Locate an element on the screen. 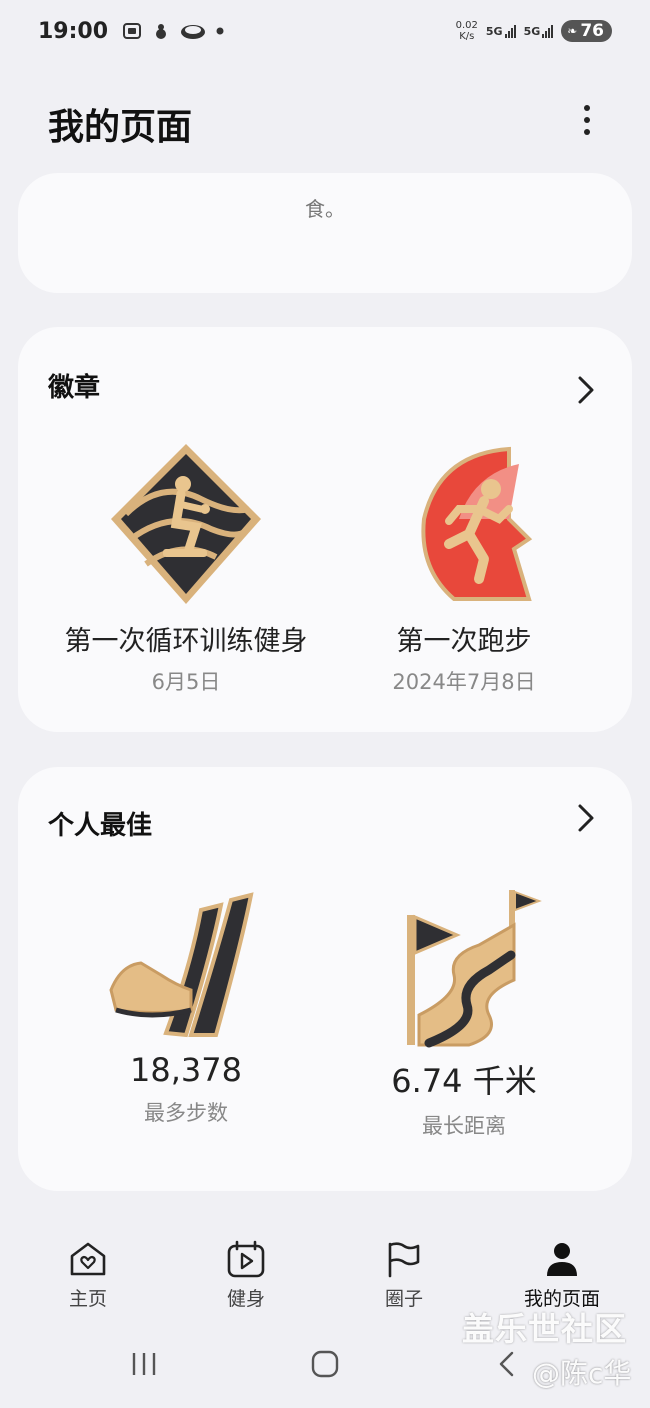 The image size is (650, 1408). flag-road-badge-icon is located at coordinates (474, 969).